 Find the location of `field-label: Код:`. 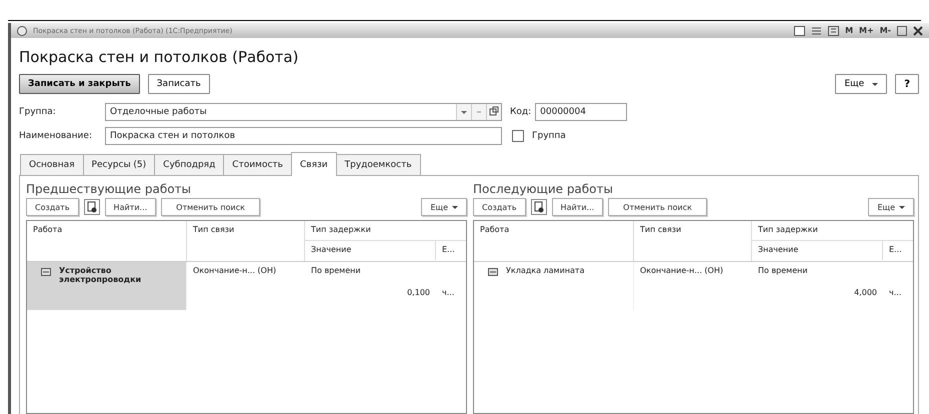

field-label: Код: is located at coordinates (521, 112).